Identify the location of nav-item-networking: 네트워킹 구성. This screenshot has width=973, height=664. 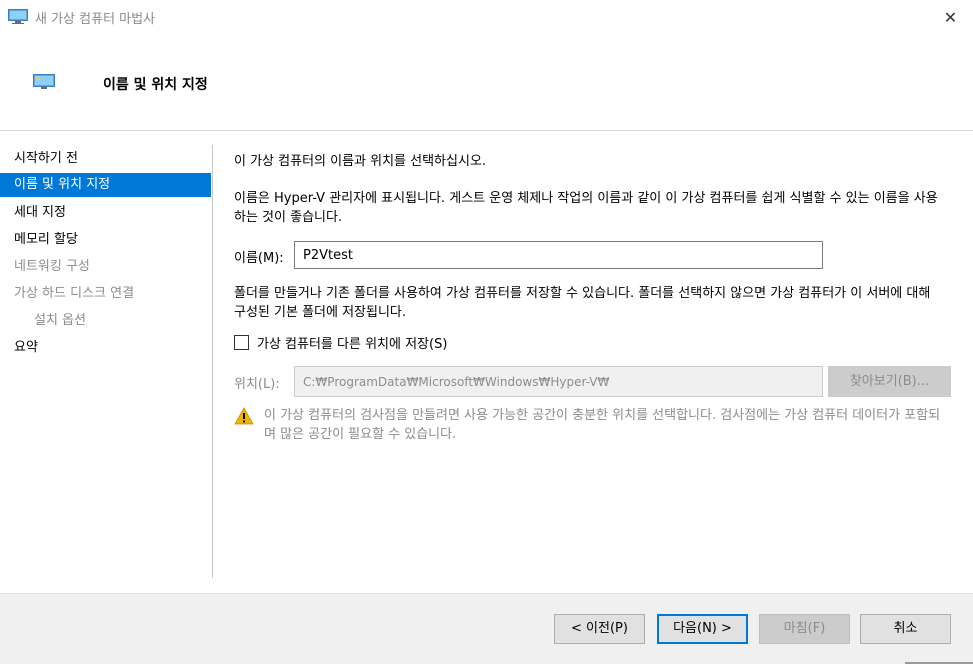
(52, 266).